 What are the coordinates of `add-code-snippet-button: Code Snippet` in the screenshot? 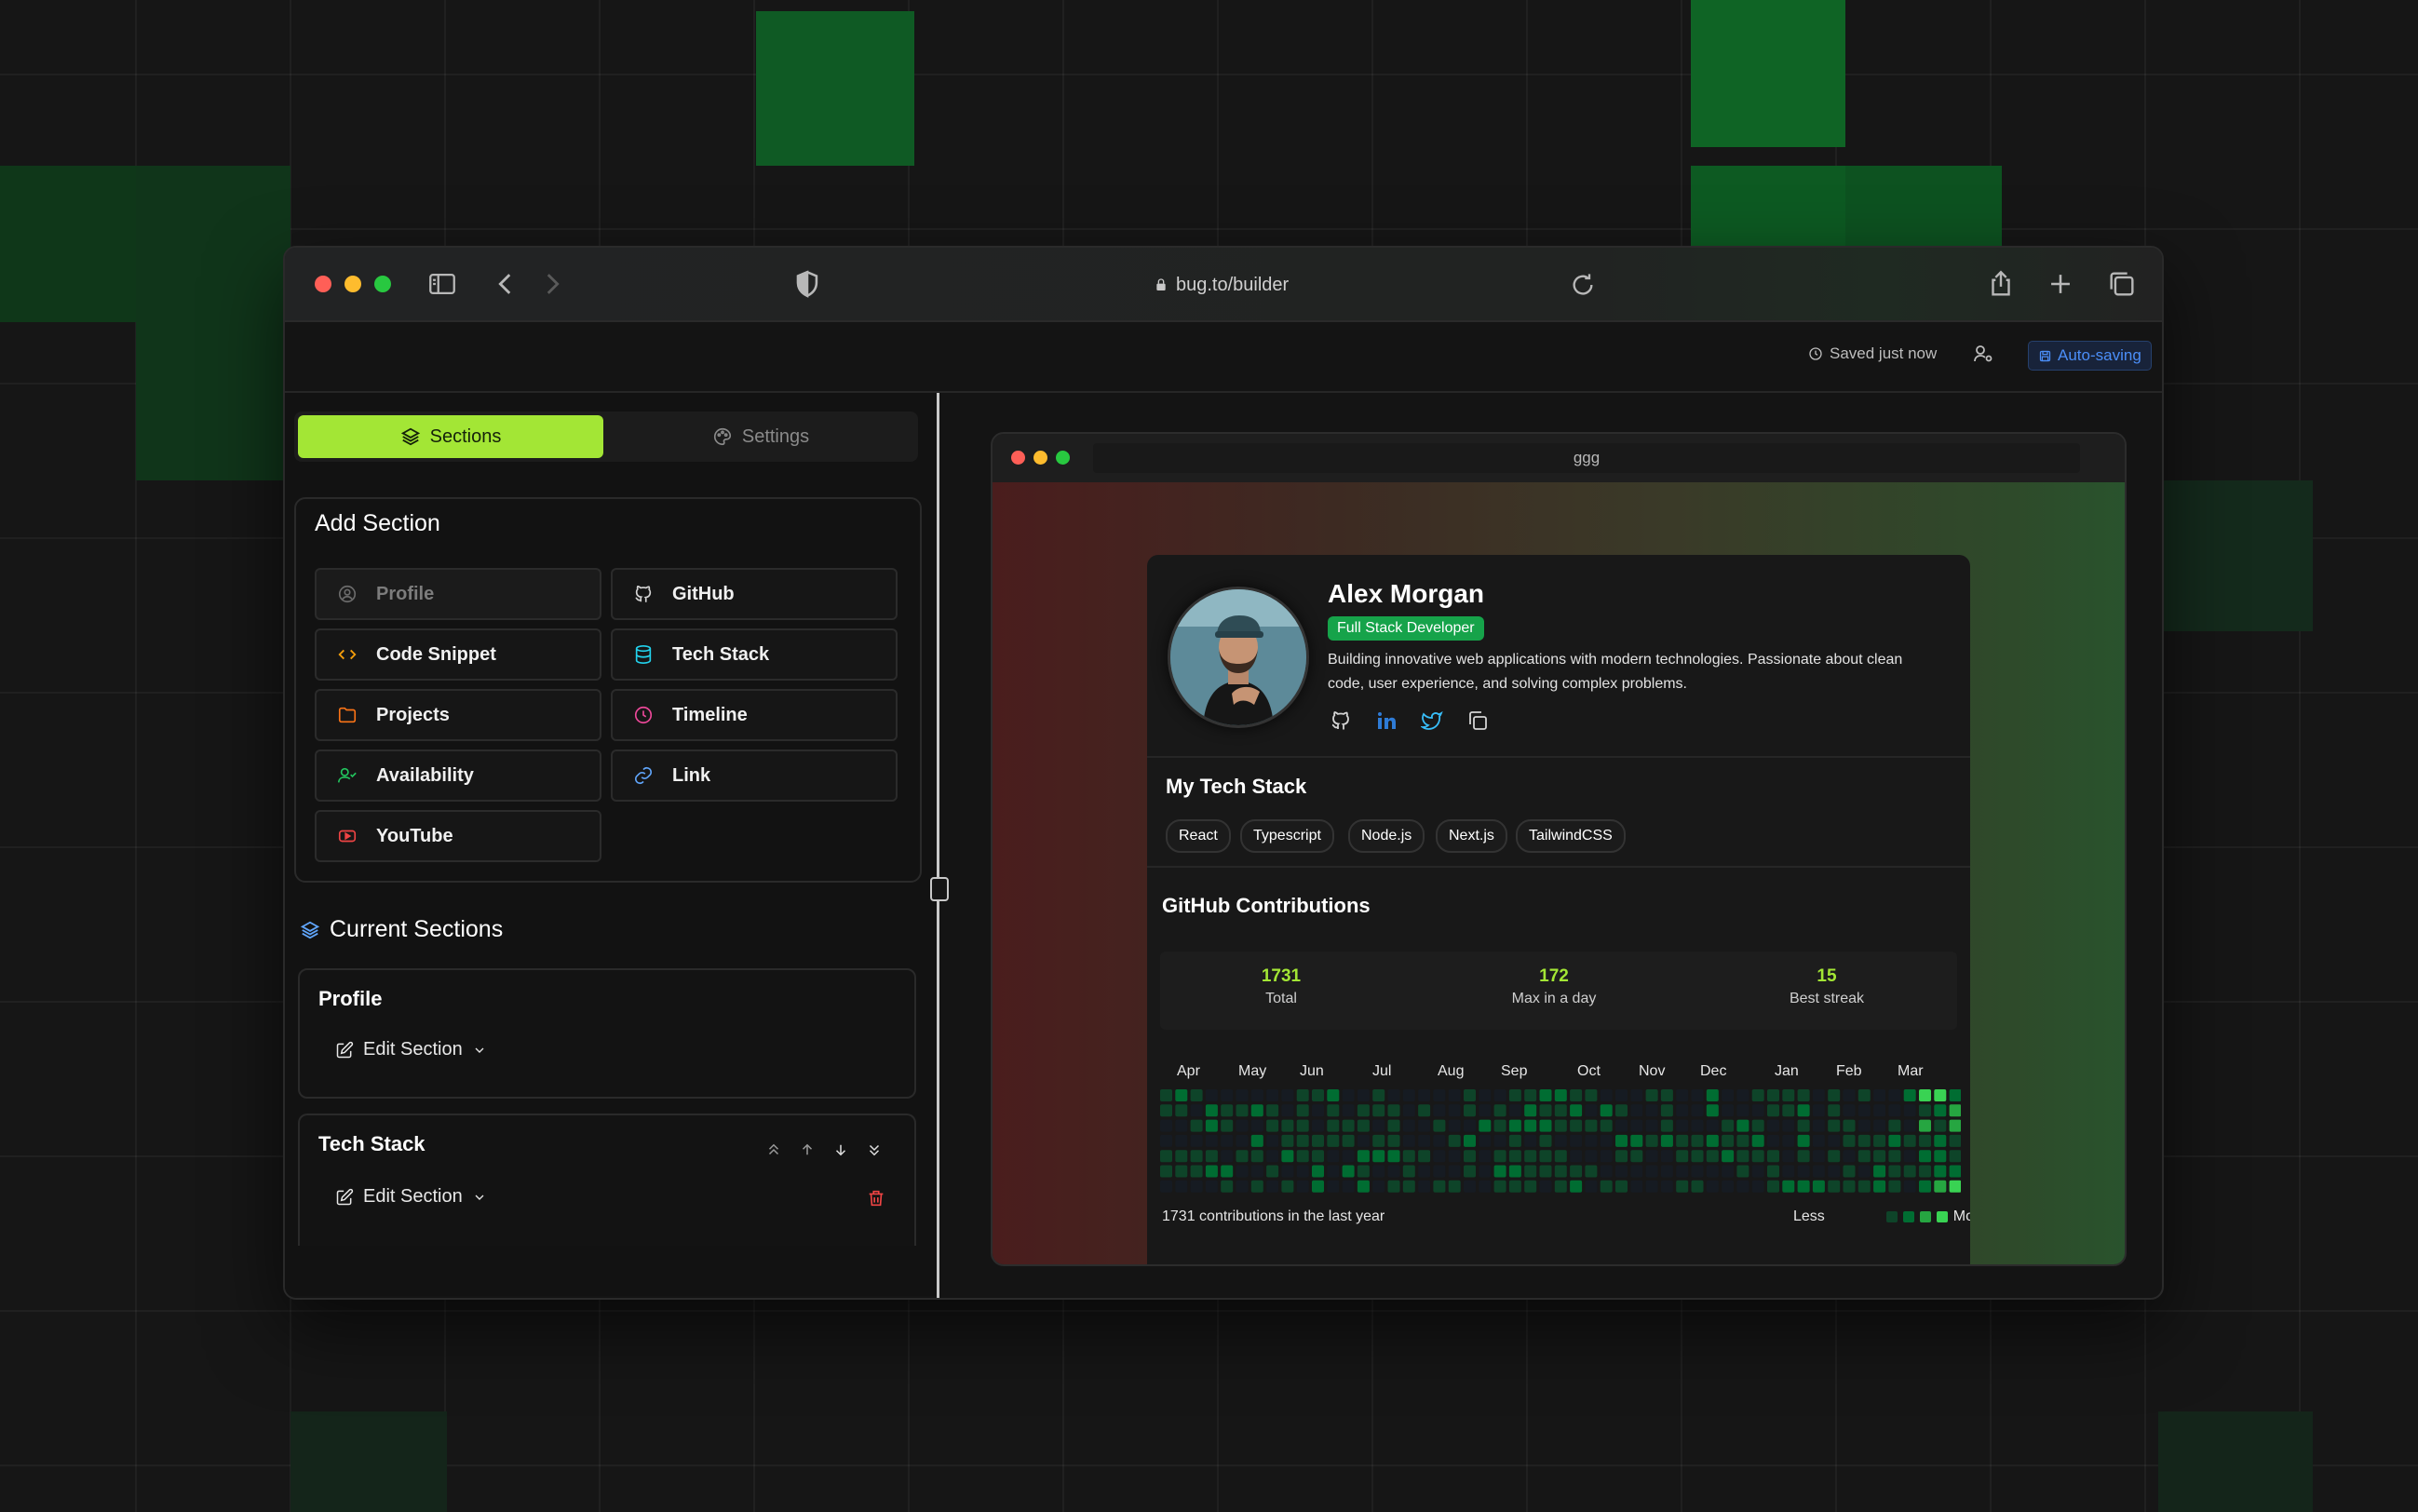 It's located at (458, 654).